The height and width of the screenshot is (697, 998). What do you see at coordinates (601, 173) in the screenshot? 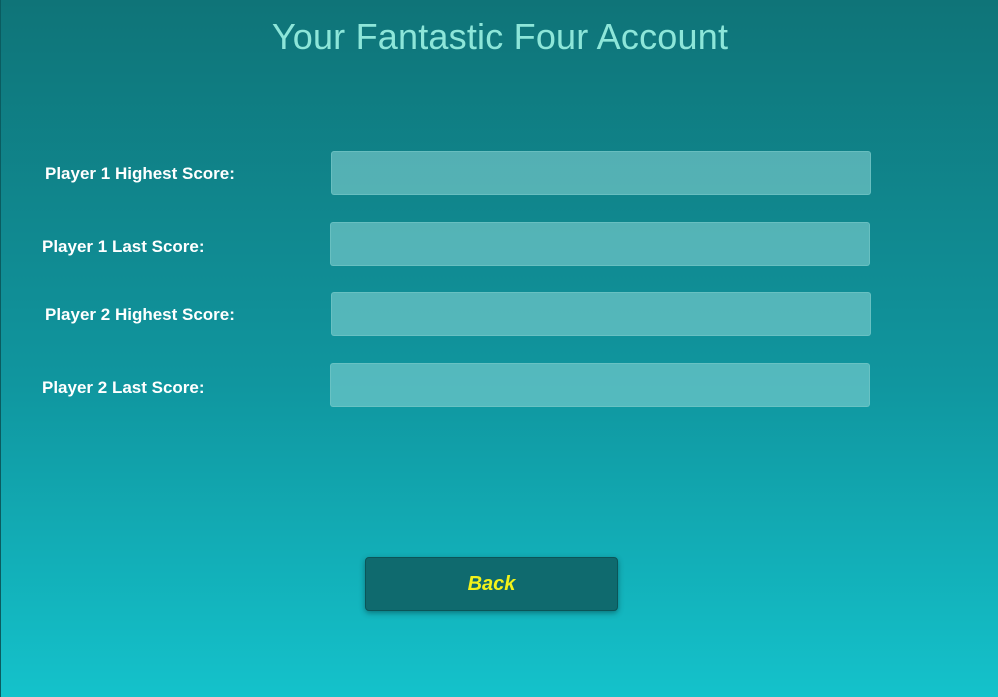
I see `player1-highest-score-field` at bounding box center [601, 173].